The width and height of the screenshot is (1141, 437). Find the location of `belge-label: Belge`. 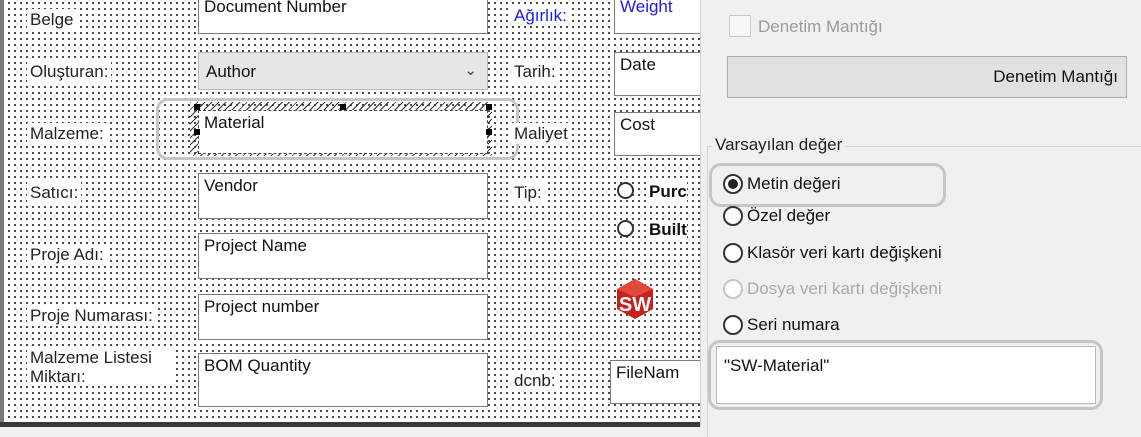

belge-label: Belge is located at coordinates (52, 19).